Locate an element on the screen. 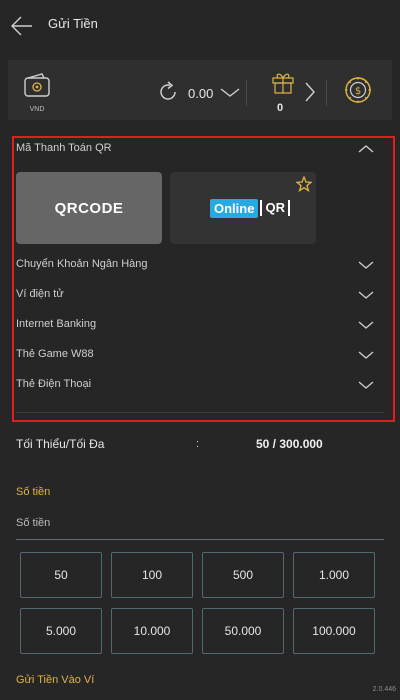 The height and width of the screenshot is (700, 400). amount-preset-button: 100.000 is located at coordinates (334, 631).